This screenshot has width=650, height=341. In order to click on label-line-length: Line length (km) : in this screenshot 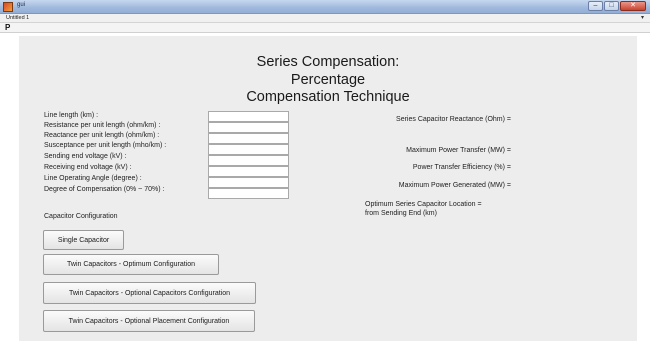, I will do `click(71, 115)`.